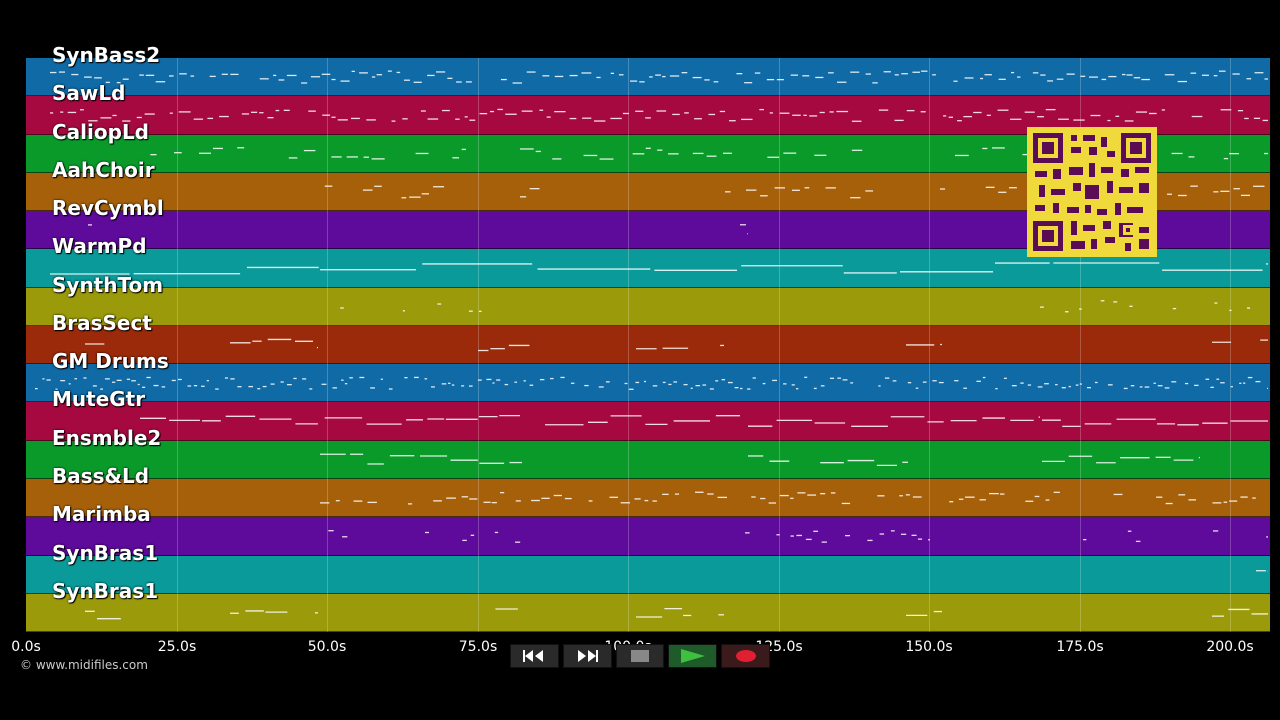 This screenshot has width=1280, height=720. Describe the element at coordinates (108, 208) in the screenshot. I see `track-name: RevCymbl` at that location.